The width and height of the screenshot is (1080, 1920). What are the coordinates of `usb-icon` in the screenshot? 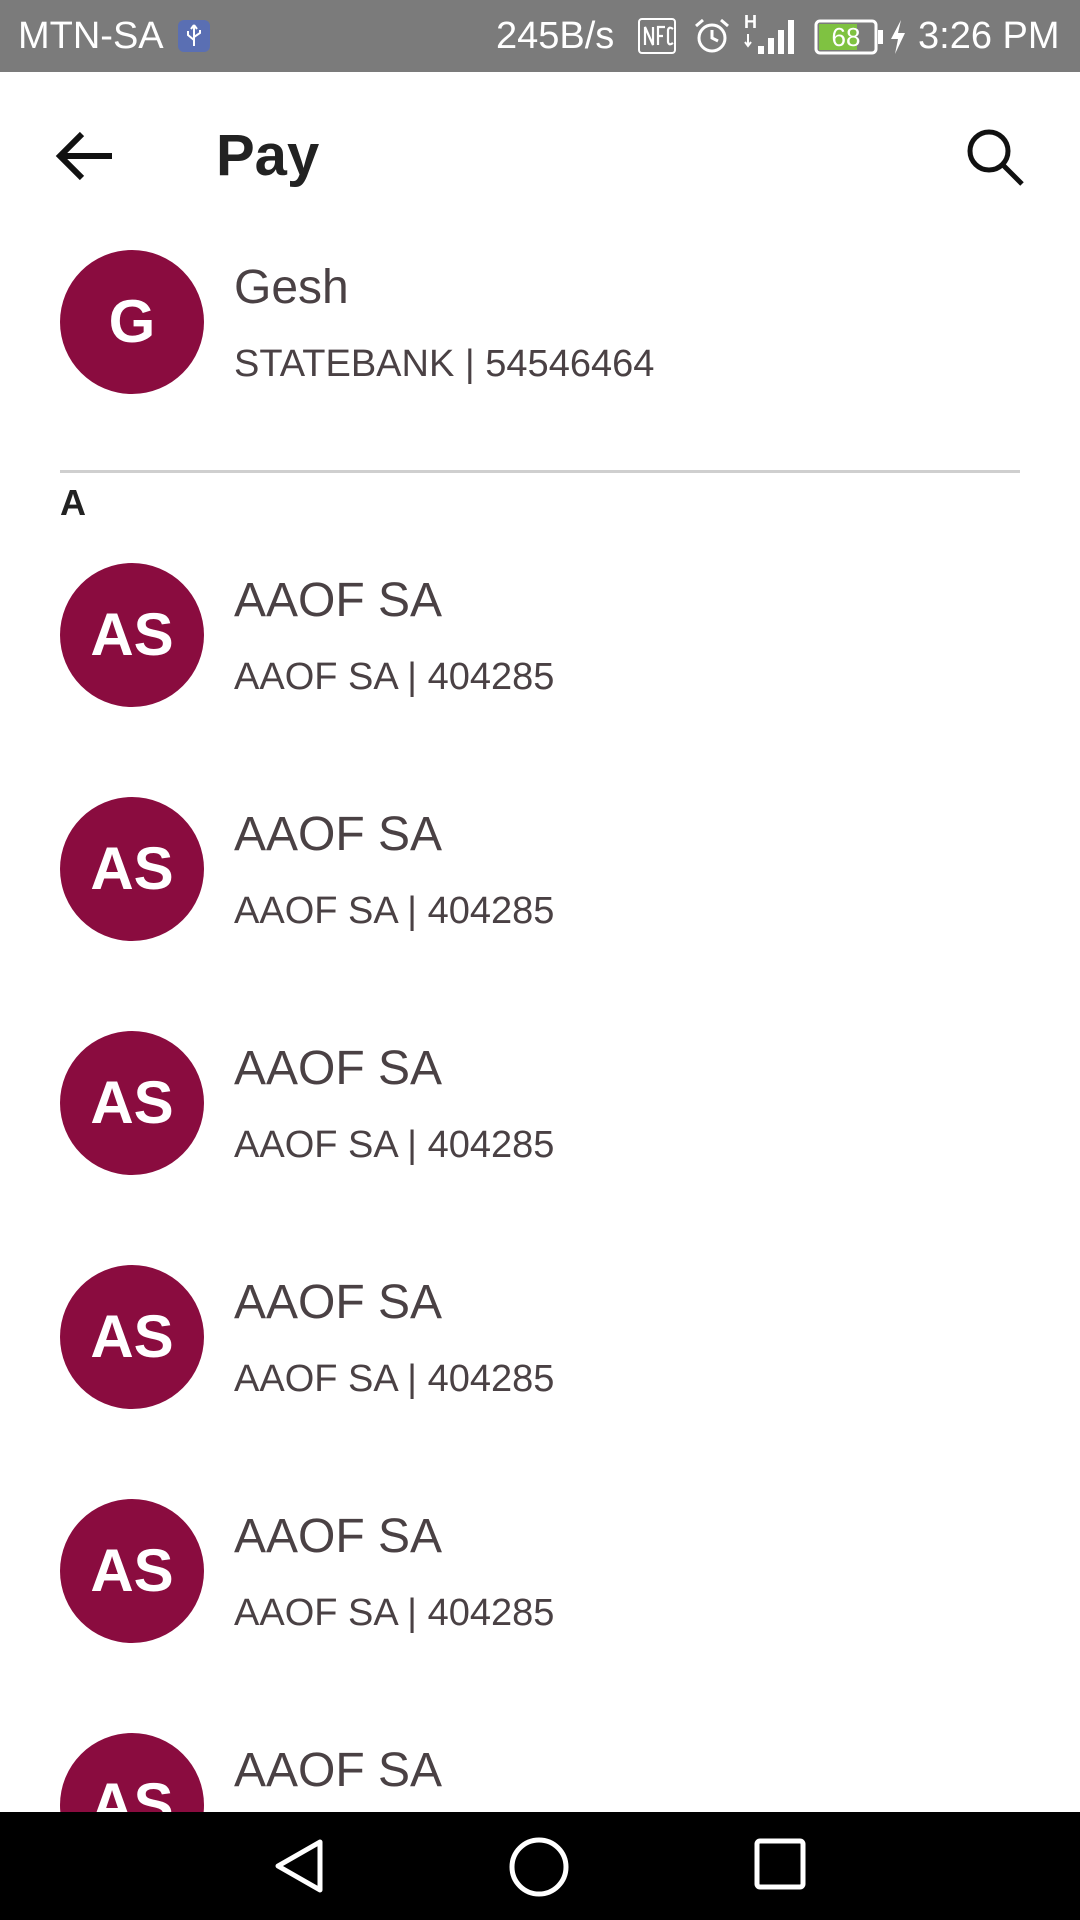 It's located at (194, 36).